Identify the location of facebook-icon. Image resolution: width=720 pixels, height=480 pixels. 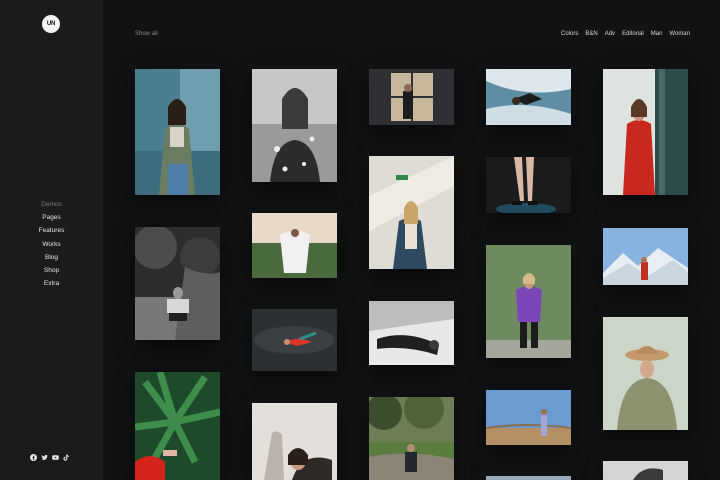
(33, 457).